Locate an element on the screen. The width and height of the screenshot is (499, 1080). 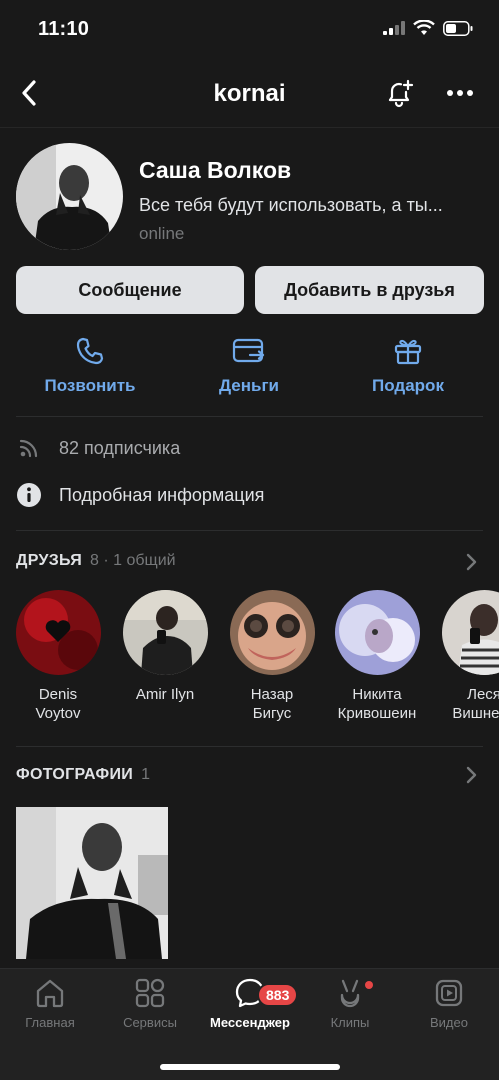
add-friend-button: Добавить в друзья is located at coordinates (369, 290).